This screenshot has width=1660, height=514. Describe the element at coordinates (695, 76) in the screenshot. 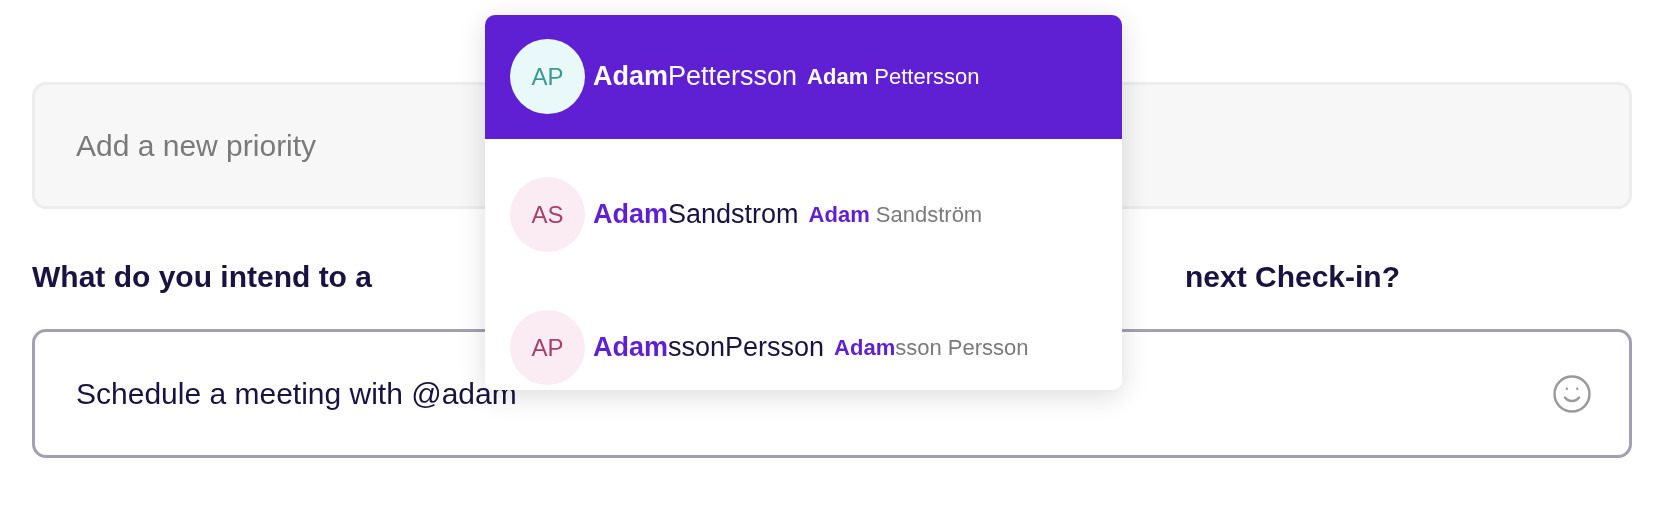

I see `user-handle: AdamPettersson` at that location.